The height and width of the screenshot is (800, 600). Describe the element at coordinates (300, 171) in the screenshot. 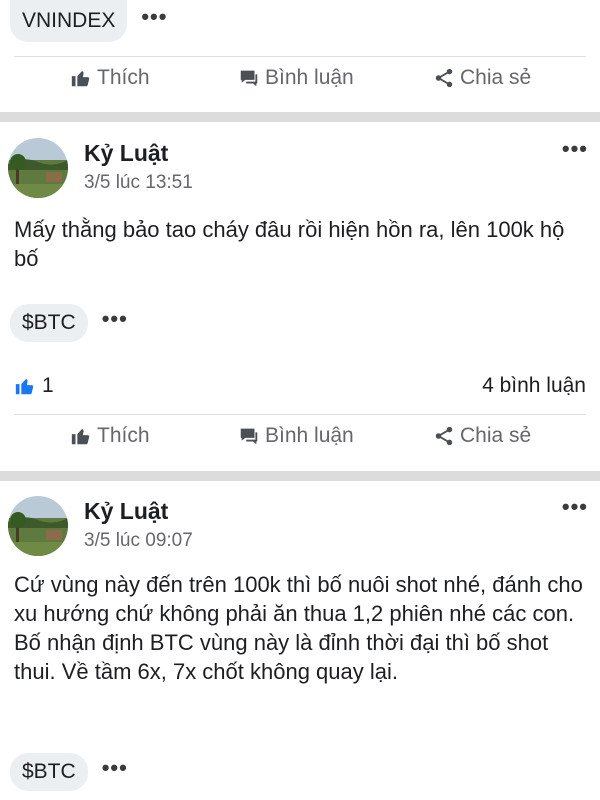

I see `post-header: Kỷ Luật 3/5 lúc 13:51 •••` at that location.